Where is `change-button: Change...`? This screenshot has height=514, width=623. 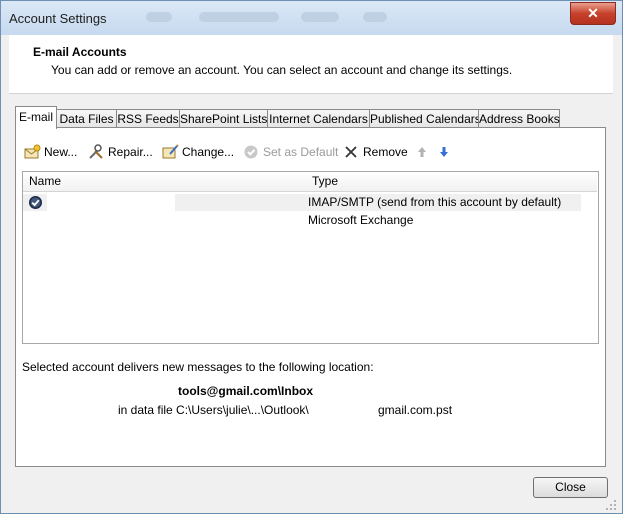
change-button: Change... is located at coordinates (198, 152).